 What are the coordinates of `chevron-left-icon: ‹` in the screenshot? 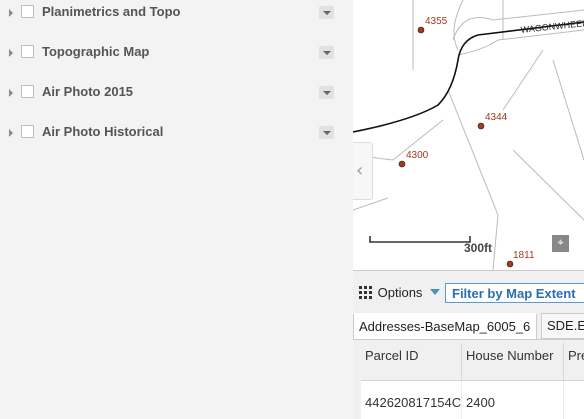 It's located at (360, 170).